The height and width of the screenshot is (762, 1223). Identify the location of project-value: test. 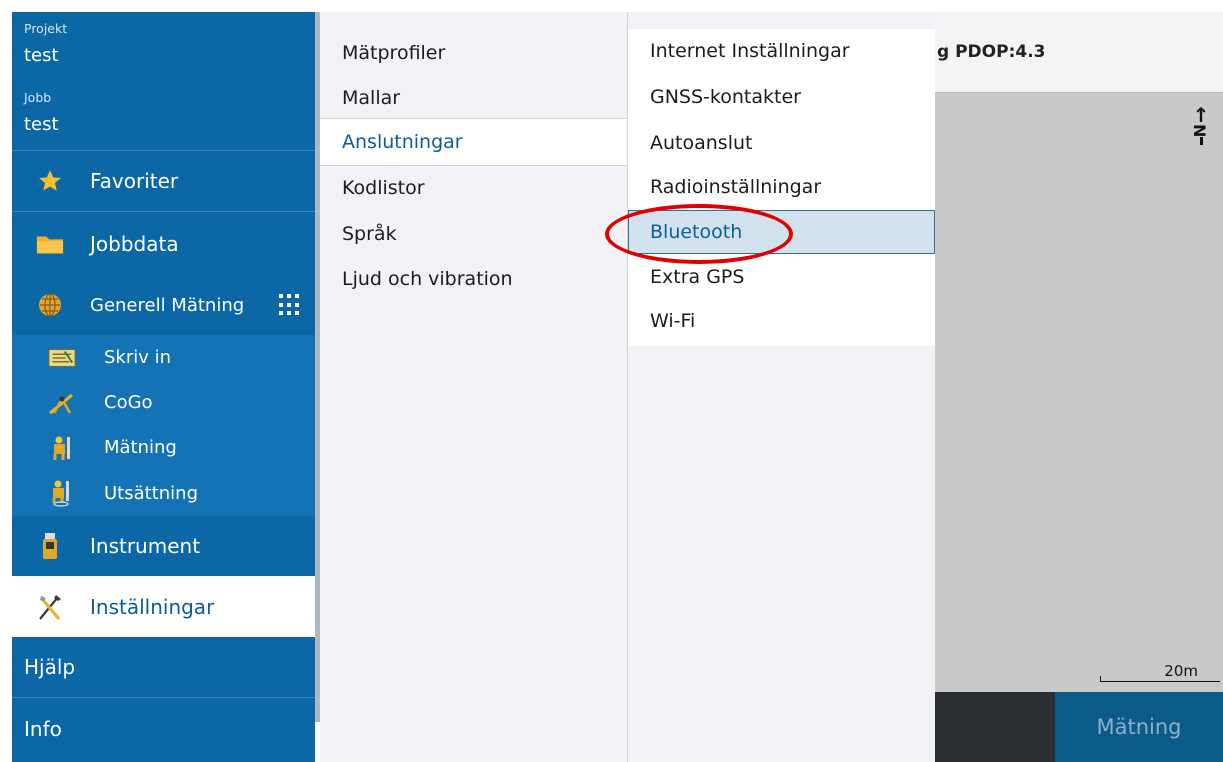
(41, 55).